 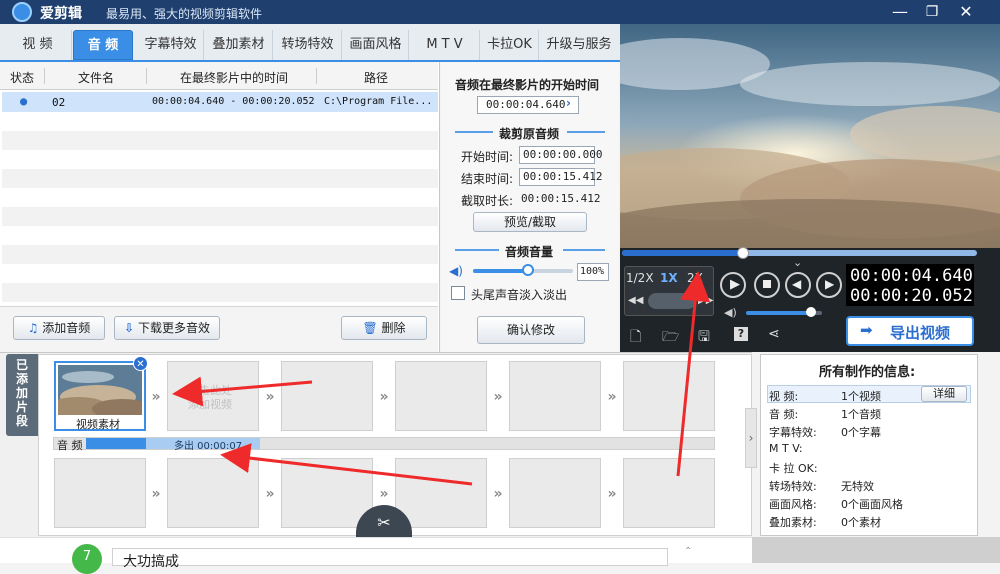 I want to click on arrow-to-speed, so click(x=693, y=374).